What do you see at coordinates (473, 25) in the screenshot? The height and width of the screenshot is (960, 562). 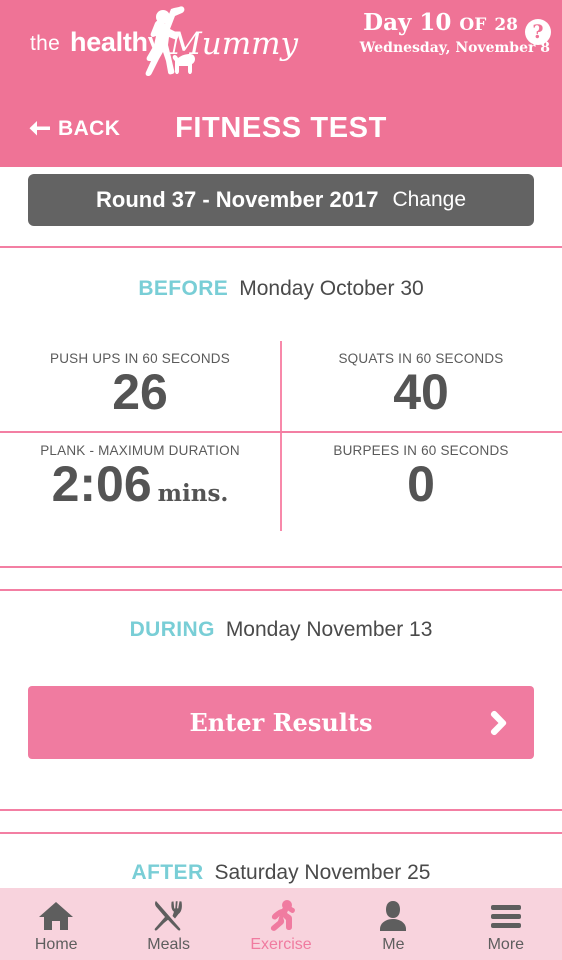 I see `day-of-word: OF` at bounding box center [473, 25].